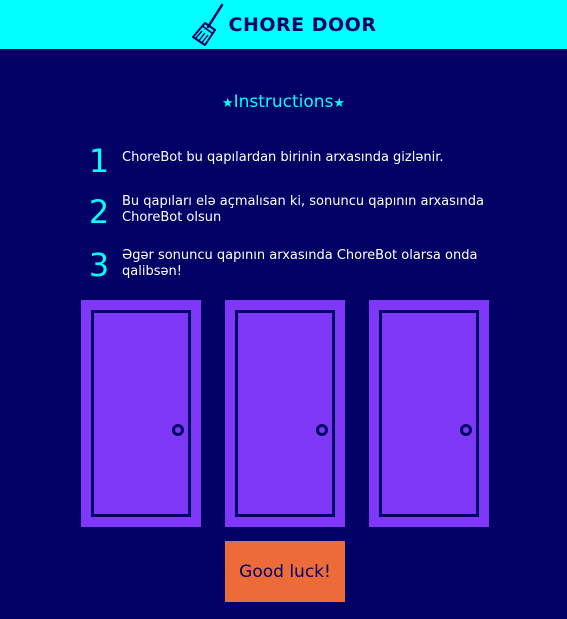  I want to click on step-number: 1, so click(99, 161).